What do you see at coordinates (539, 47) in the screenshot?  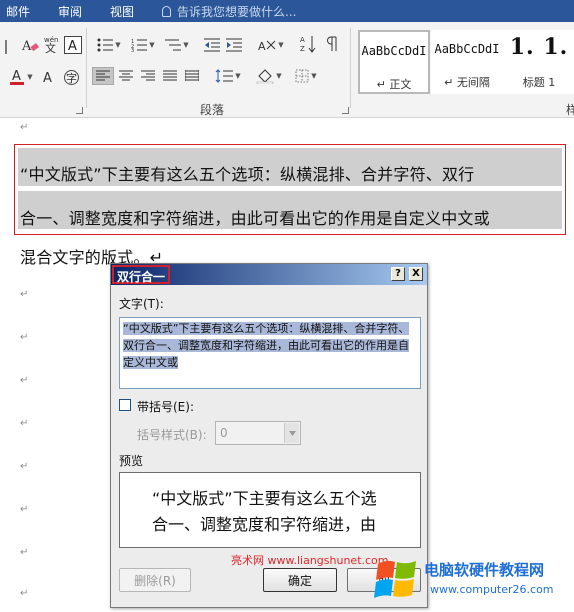 I see `style-sample: 1. 1.` at bounding box center [539, 47].